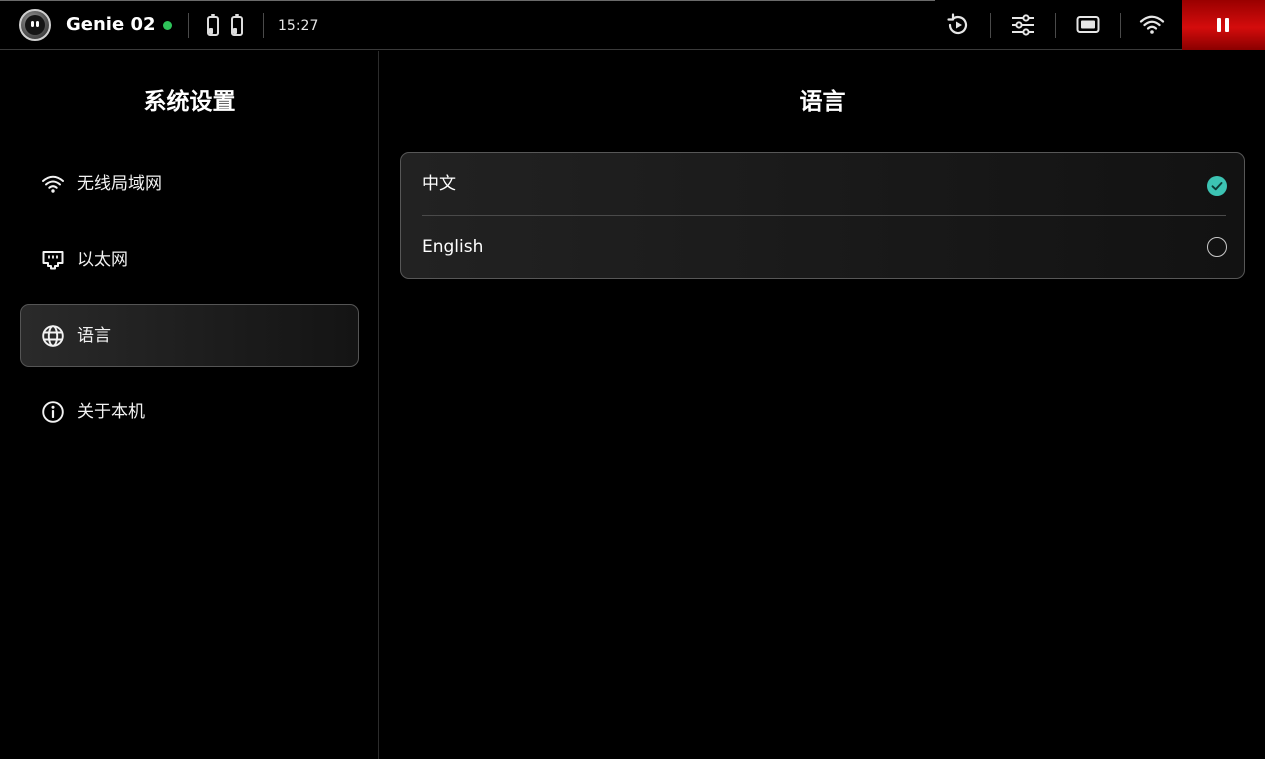  I want to click on avatar-eye-left, so click(32, 24).